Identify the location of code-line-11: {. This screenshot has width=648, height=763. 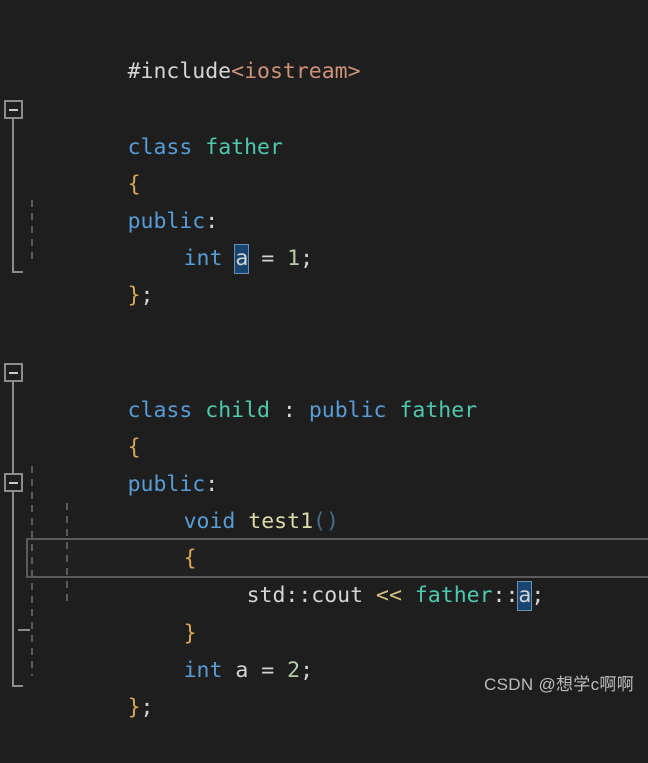
(324, 426).